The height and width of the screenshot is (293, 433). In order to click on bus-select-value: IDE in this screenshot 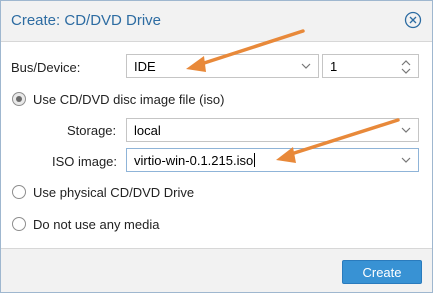, I will do `click(145, 66)`.